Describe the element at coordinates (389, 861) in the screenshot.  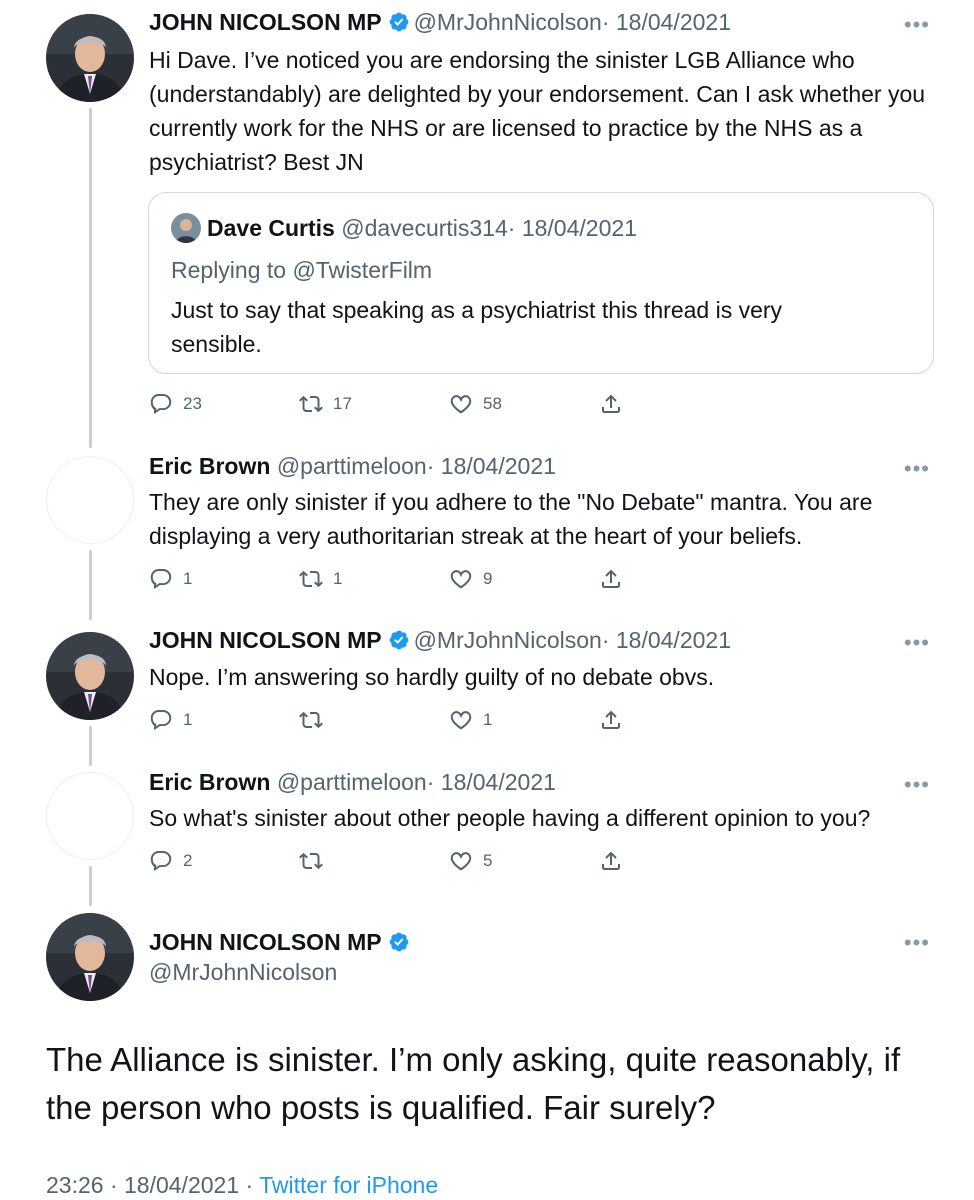
I see `tweet-actions: 2 5` at that location.